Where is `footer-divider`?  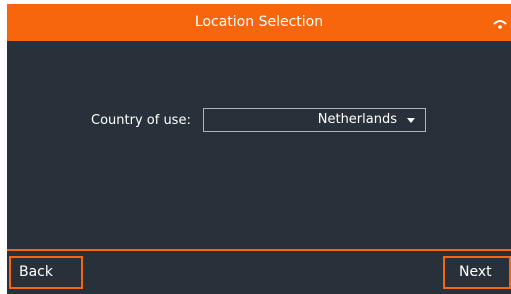 footer-divider is located at coordinates (259, 250).